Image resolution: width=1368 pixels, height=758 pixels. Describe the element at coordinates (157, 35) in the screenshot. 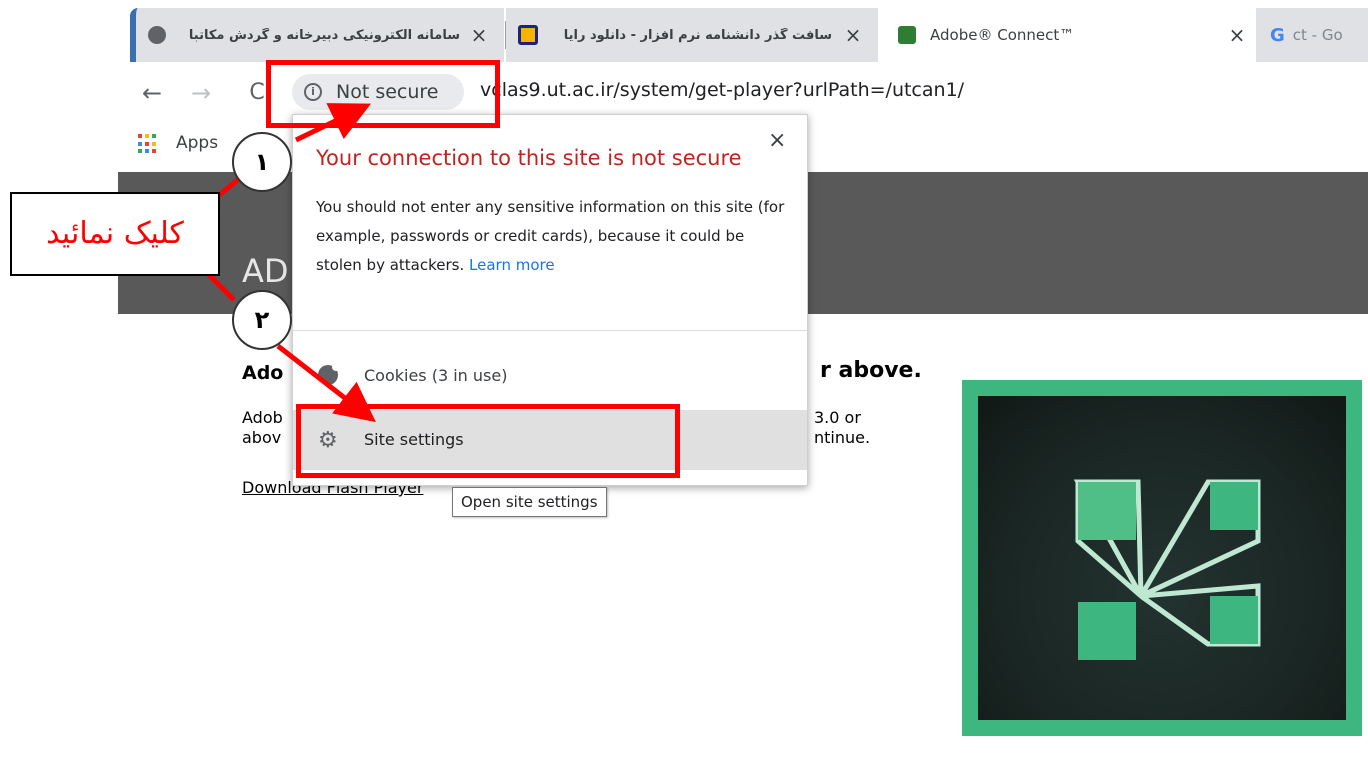

I see `chrome-favicon-icon` at that location.